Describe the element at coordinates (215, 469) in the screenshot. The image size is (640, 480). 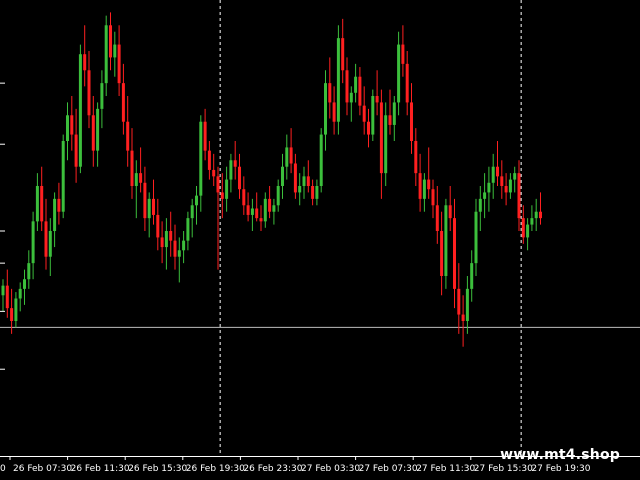
I see `x-tick-label: 26 Feb 19:30` at that location.